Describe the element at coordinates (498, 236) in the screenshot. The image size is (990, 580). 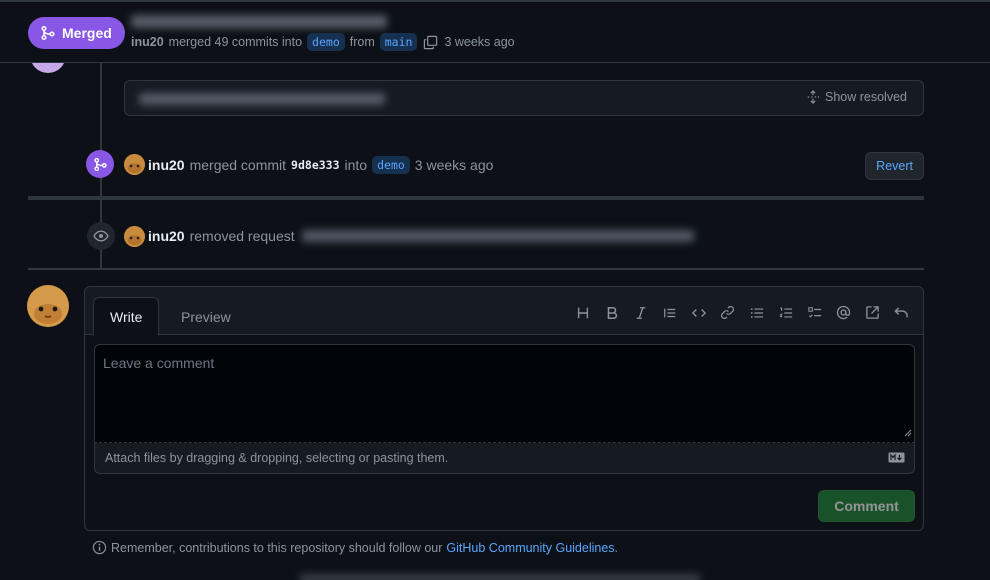
I see `removed-reviewers-redacted` at that location.